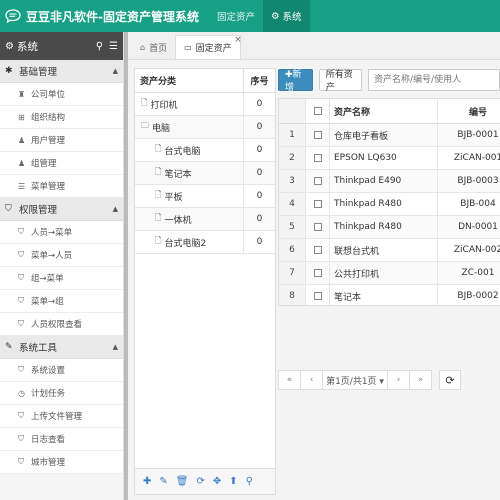 The width and height of the screenshot is (500, 500). What do you see at coordinates (205, 150) in the screenshot?
I see `category-row: 🗋 台式电脑 0` at bounding box center [205, 150].